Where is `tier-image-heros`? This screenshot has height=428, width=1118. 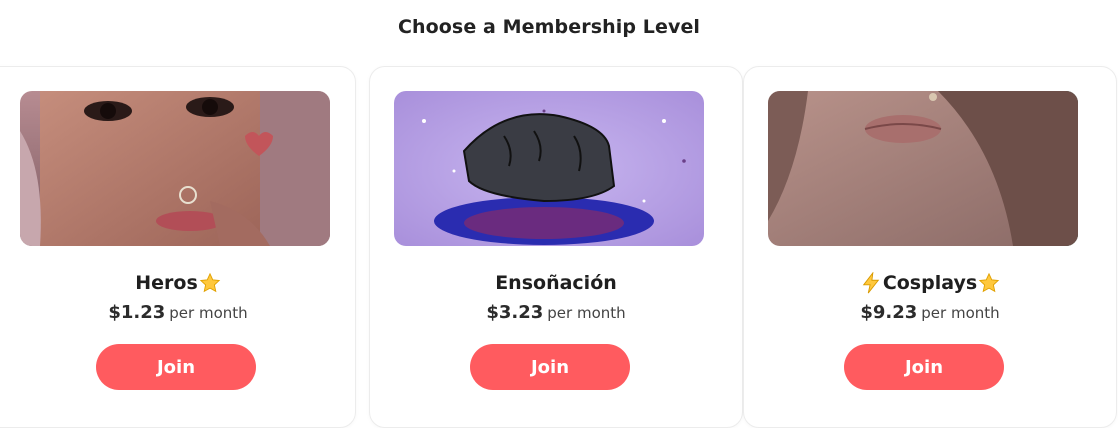 tier-image-heros is located at coordinates (175, 168).